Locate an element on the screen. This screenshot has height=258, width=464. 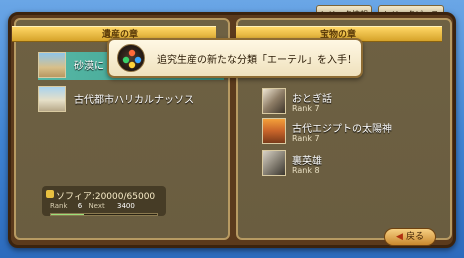
sophia-status-panel: ソフィア:20000/65000 Rank 6 Next 3400 is located at coordinates (104, 201).